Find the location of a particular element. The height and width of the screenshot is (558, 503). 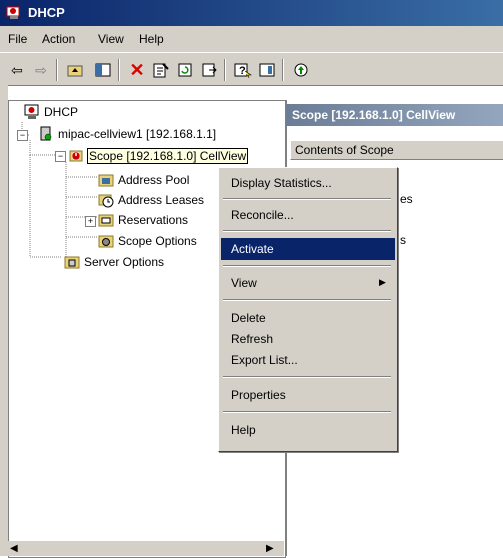

dhcp-icon is located at coordinates (32, 112).